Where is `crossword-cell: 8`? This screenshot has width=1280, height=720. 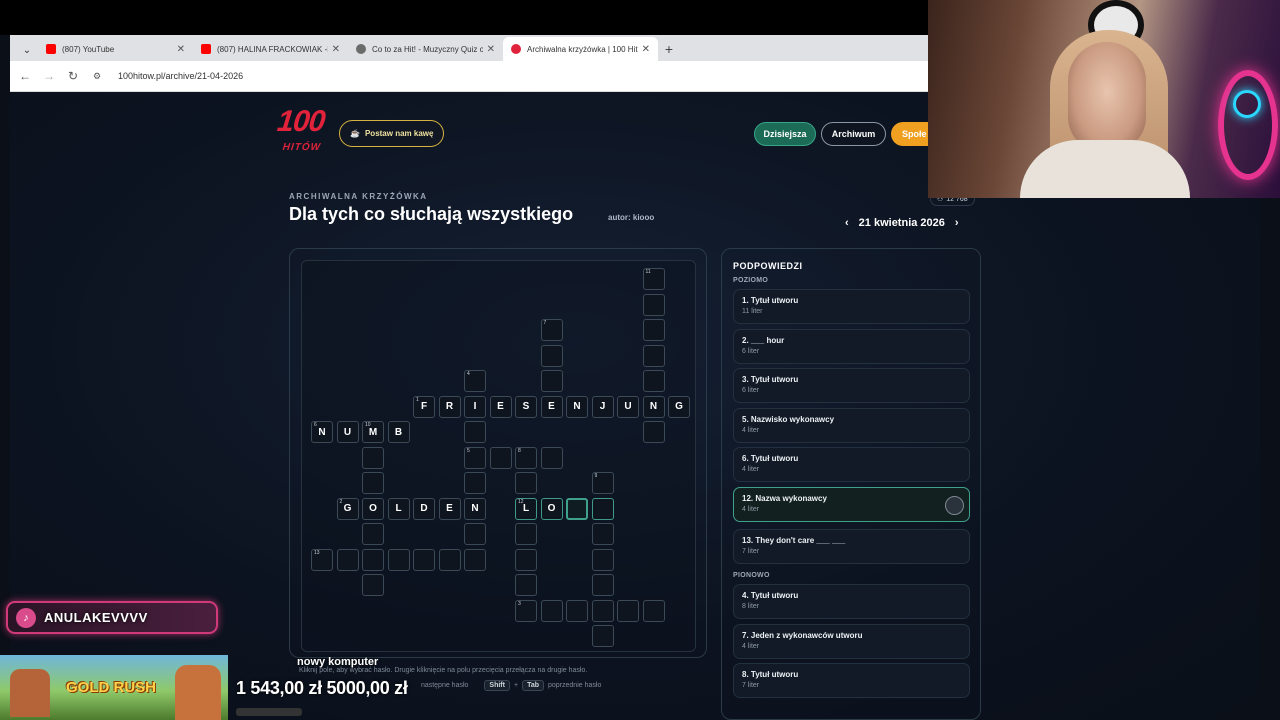 crossword-cell: 8 is located at coordinates (526, 457).